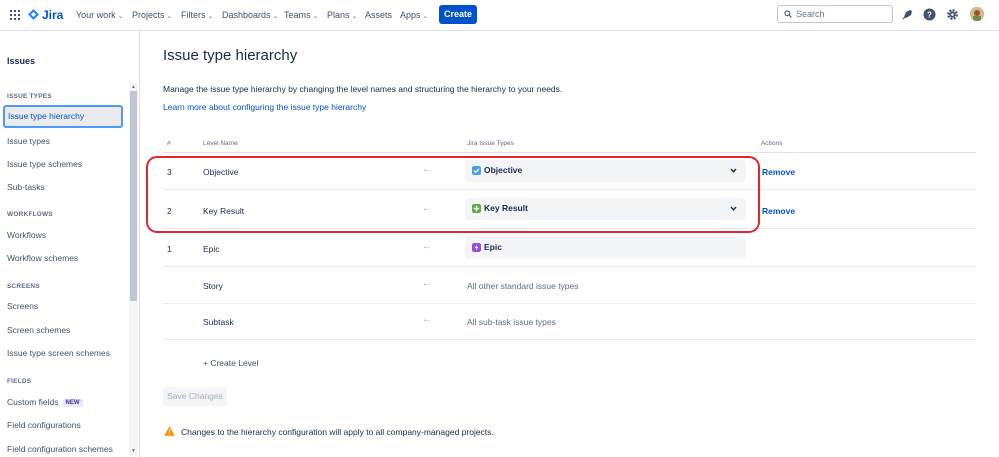  Describe the element at coordinates (169, 249) in the screenshot. I see `row-number: 1` at that location.